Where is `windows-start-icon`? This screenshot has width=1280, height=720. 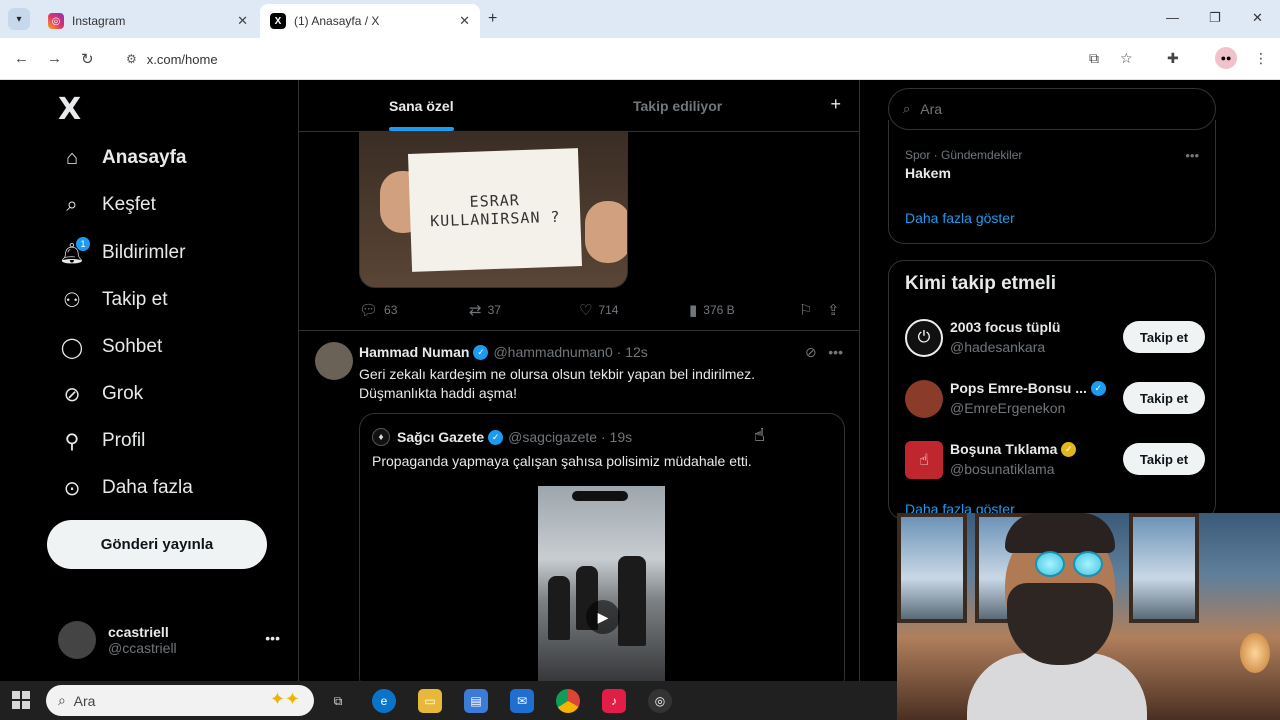 windows-start-icon is located at coordinates (21, 700).